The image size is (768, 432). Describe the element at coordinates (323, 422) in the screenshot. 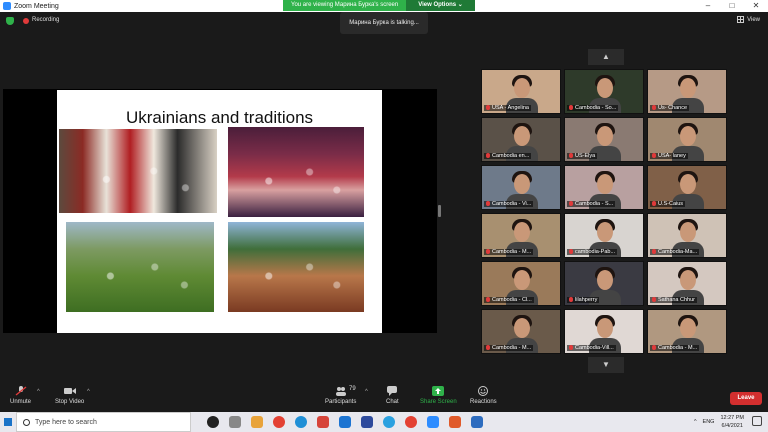

I see `powerpoint-icon` at that location.